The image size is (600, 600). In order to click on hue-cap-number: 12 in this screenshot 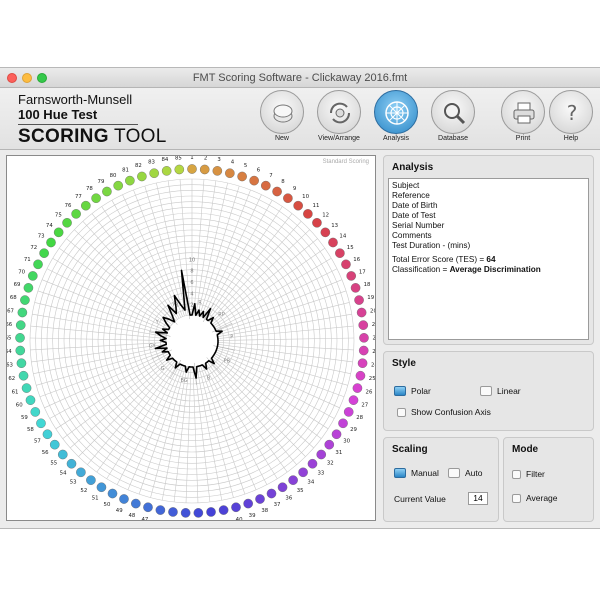, I will do `click(325, 216)`.